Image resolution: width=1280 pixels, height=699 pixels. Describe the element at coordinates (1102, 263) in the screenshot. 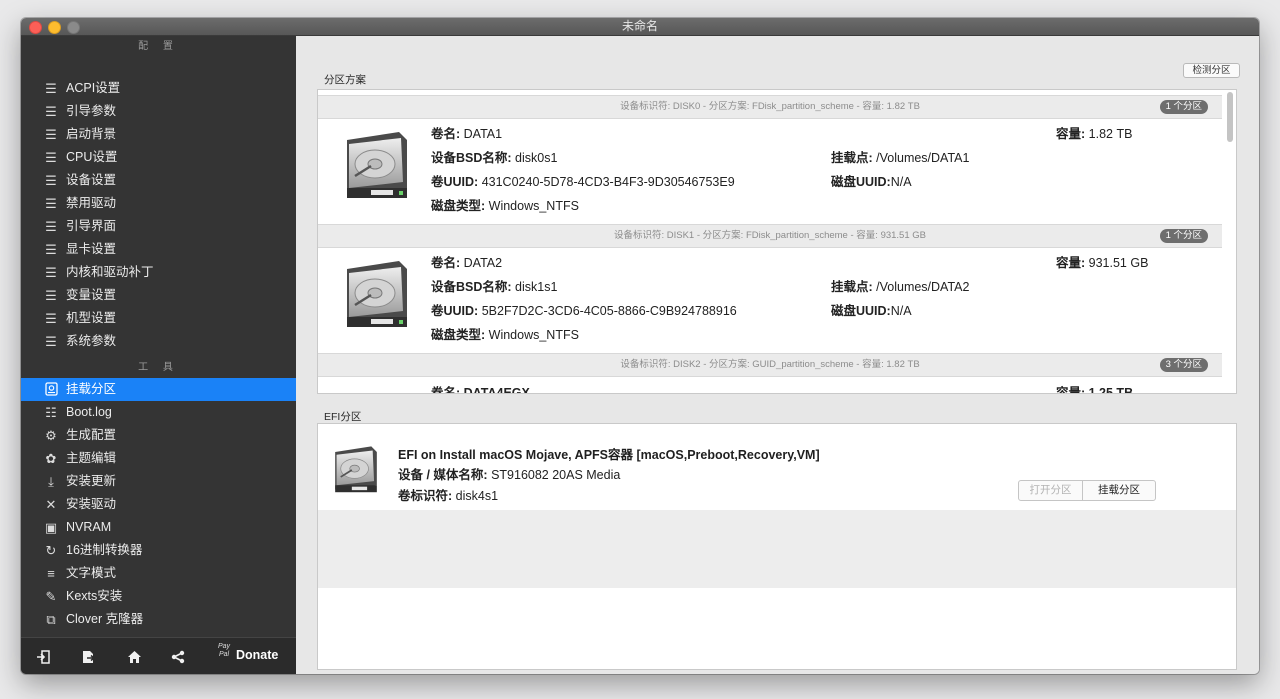

I see `capacity: 容量: 931.51 GB` at that location.